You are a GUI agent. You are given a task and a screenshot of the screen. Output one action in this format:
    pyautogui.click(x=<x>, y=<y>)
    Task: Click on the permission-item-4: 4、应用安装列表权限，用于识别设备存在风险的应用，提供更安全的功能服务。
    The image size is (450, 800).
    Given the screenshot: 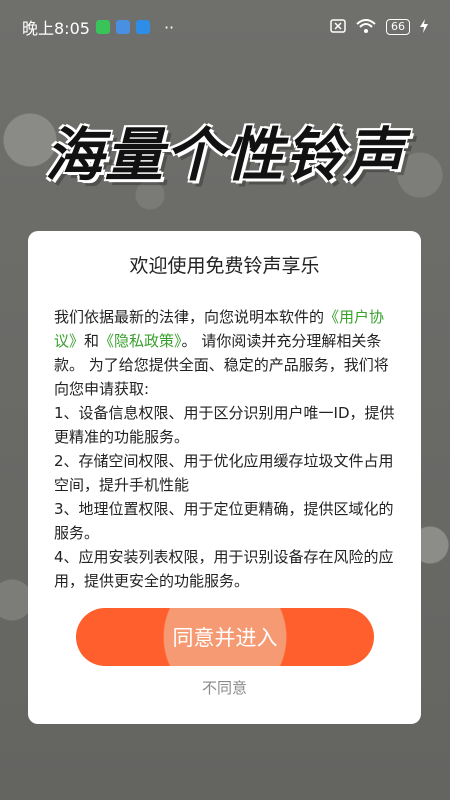 What is the action you would take?
    pyautogui.click(x=224, y=569)
    